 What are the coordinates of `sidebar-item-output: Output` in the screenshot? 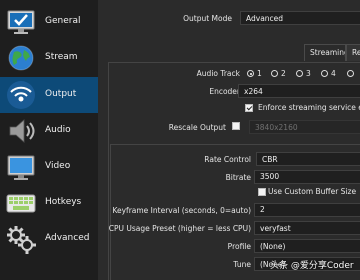 It's located at (49, 95).